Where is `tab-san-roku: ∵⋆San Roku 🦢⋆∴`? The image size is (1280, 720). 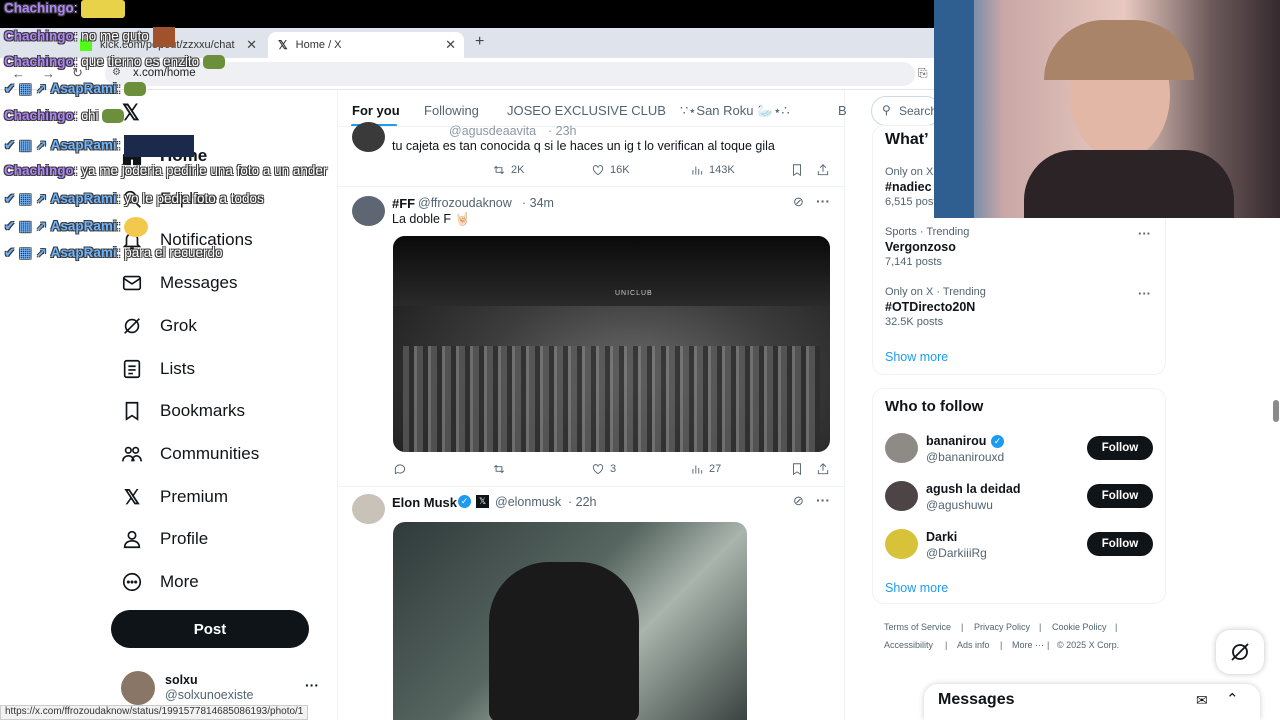
tab-san-roku: ∵⋆San Roku 🦢⋆∴ is located at coordinates (735, 111).